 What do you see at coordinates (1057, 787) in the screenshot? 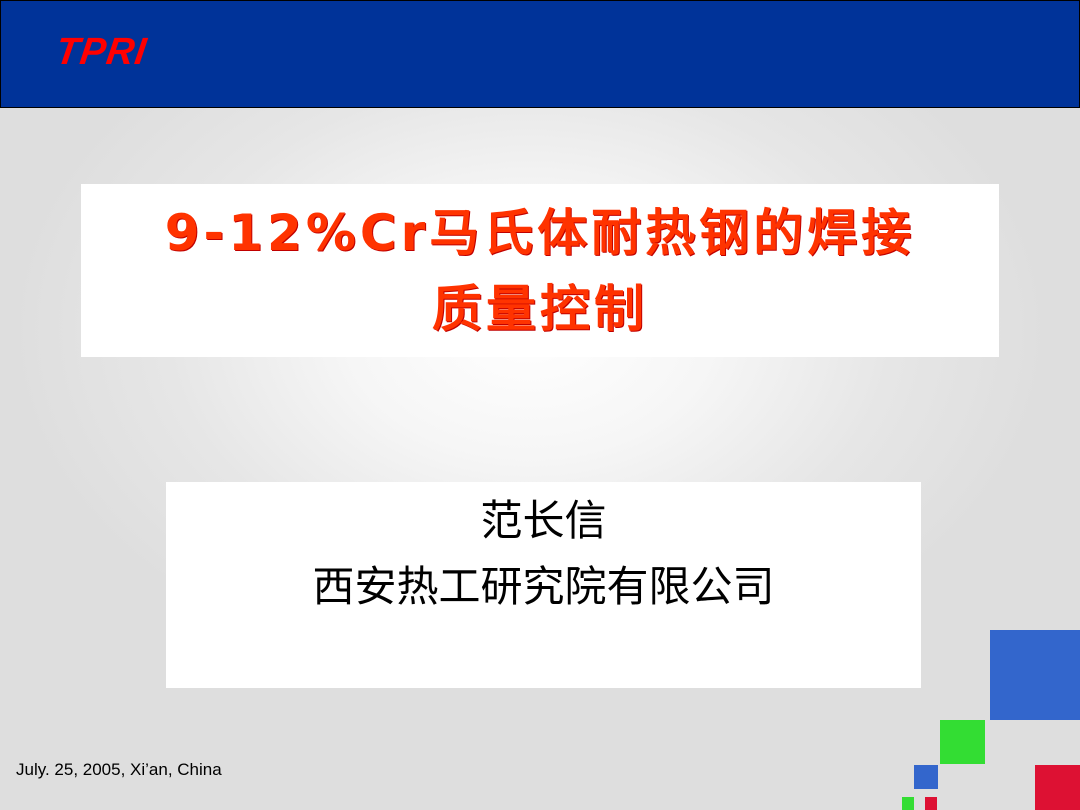
I see `decor-square-red` at bounding box center [1057, 787].